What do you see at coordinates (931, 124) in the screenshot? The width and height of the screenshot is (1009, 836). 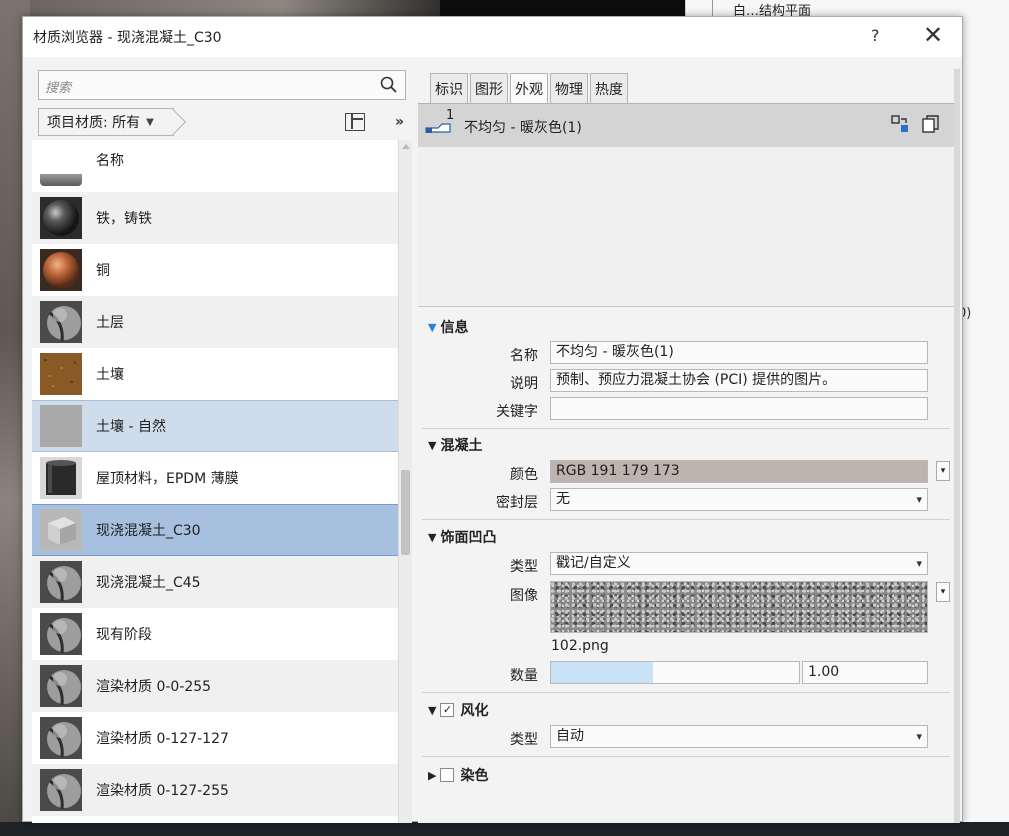 I see `duplicate-asset-icon` at bounding box center [931, 124].